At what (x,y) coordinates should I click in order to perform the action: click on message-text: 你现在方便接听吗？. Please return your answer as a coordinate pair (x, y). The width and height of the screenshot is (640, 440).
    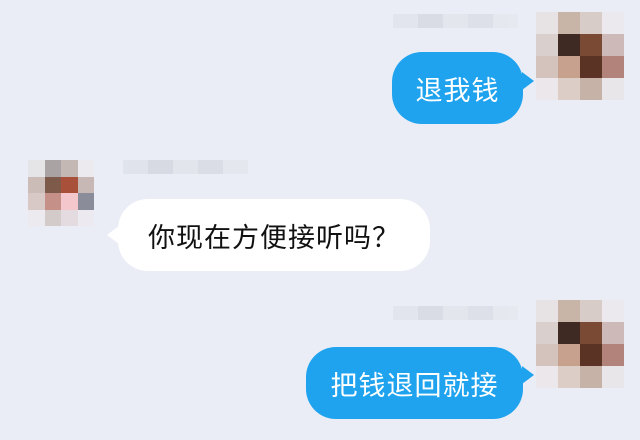
    Looking at the image, I should click on (274, 238).